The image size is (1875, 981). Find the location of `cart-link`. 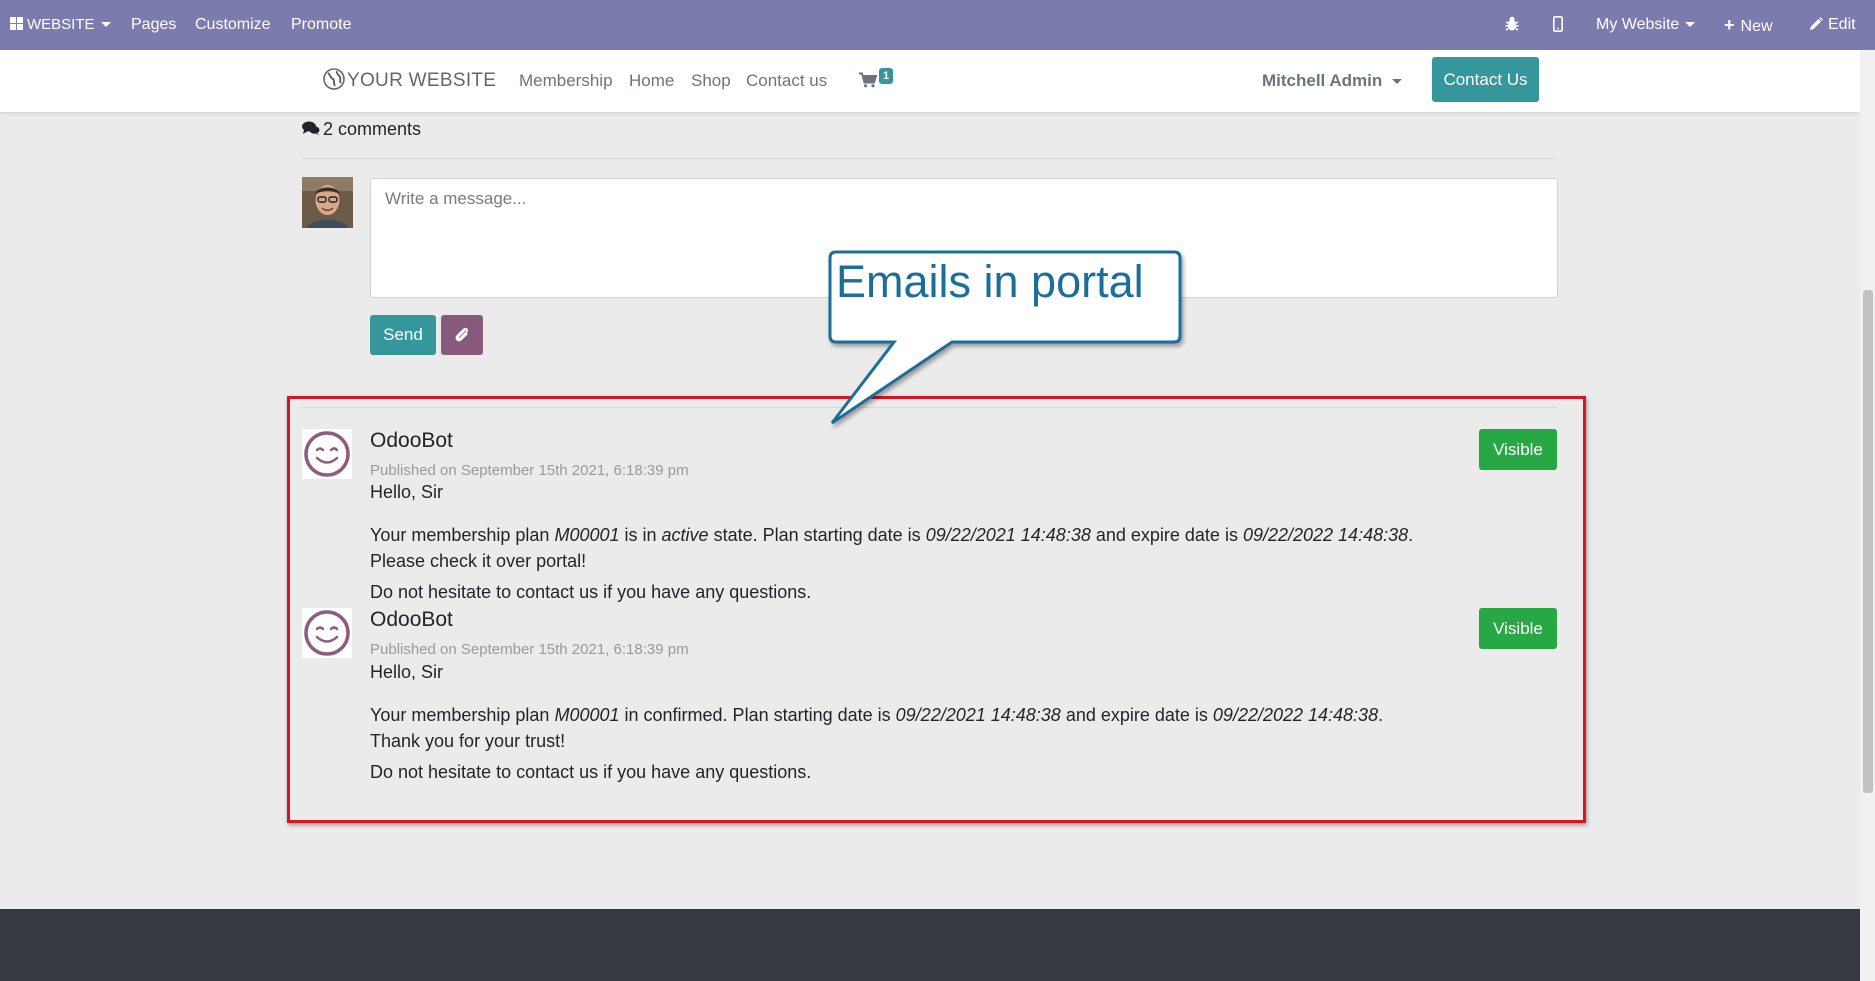

cart-link is located at coordinates (868, 81).